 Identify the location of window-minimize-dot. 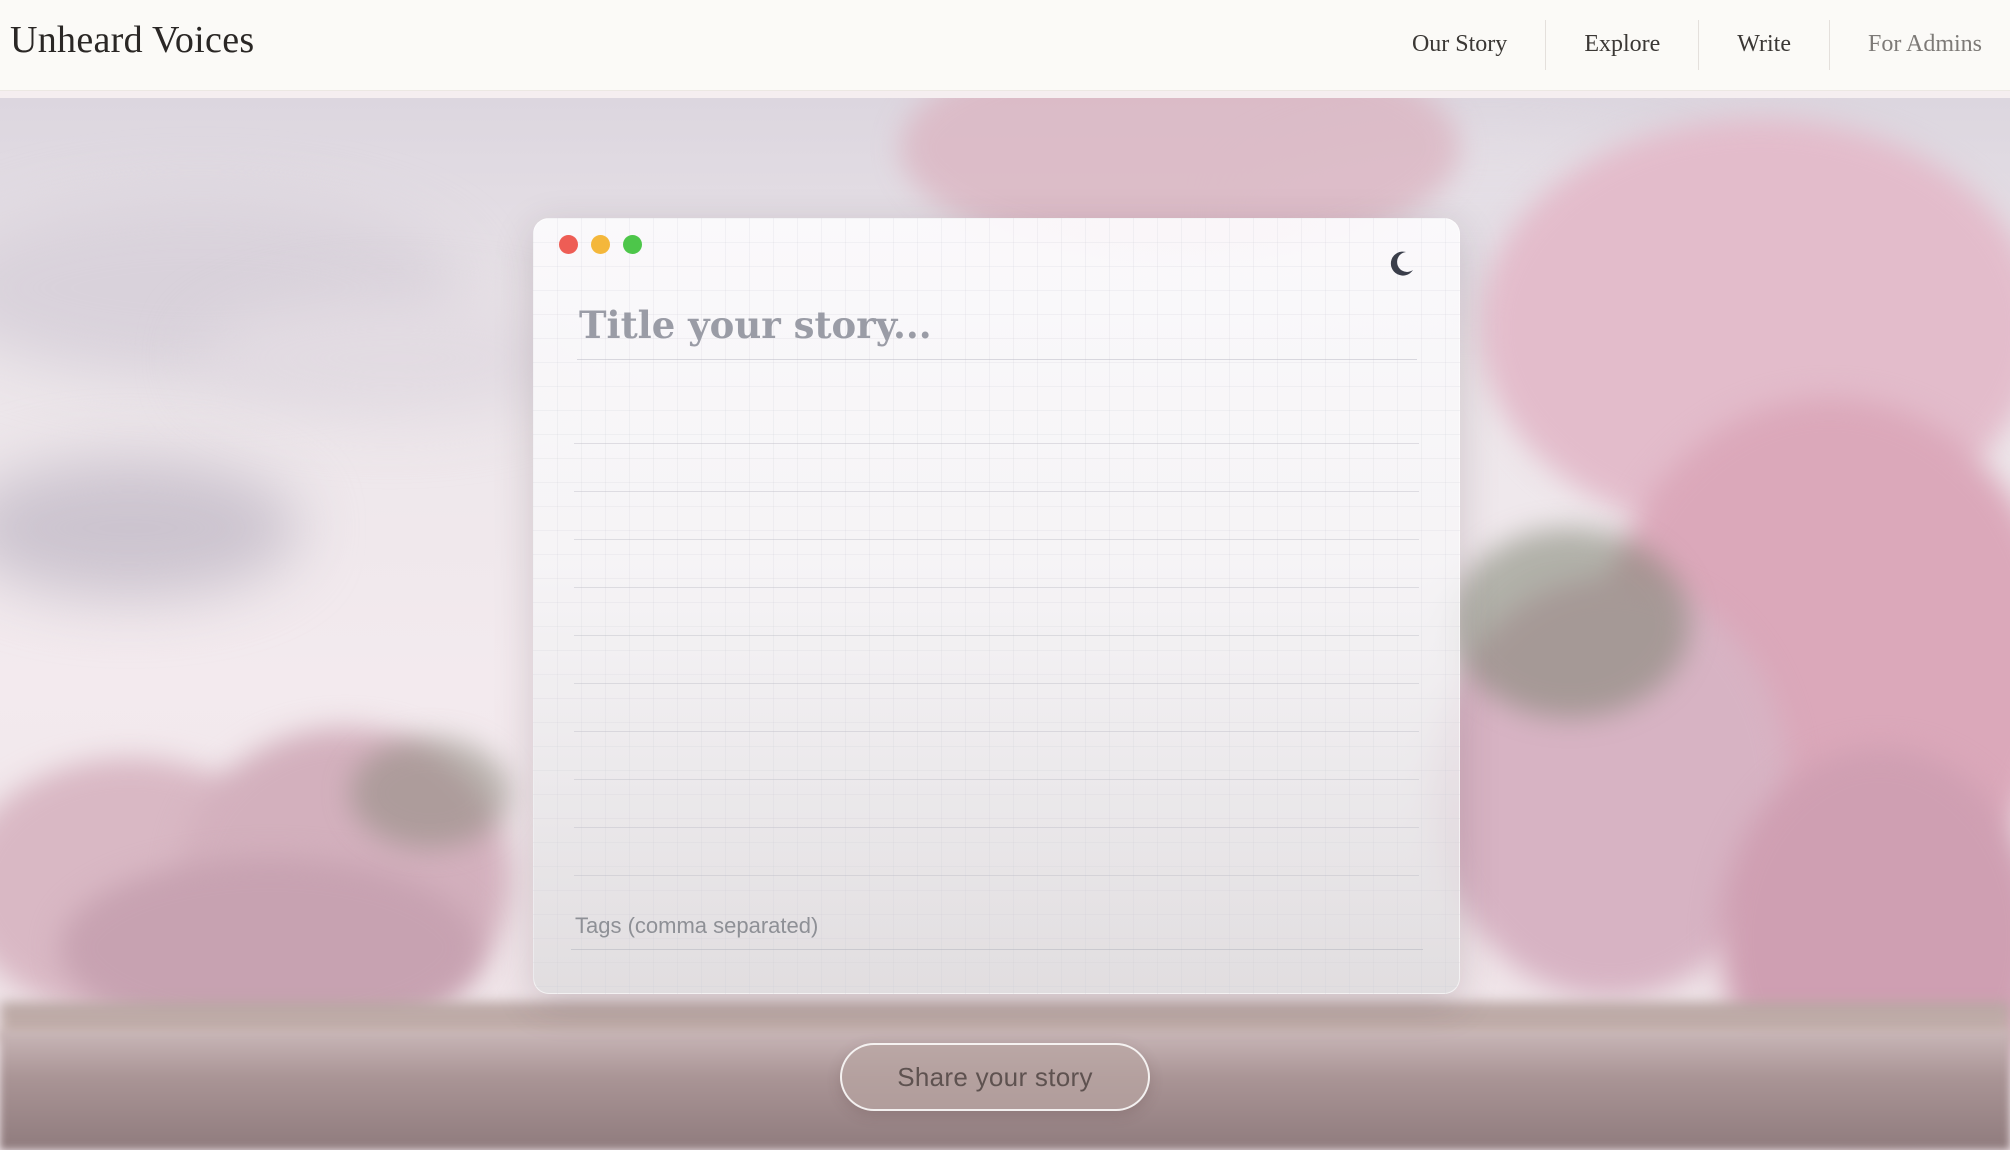
(600, 244).